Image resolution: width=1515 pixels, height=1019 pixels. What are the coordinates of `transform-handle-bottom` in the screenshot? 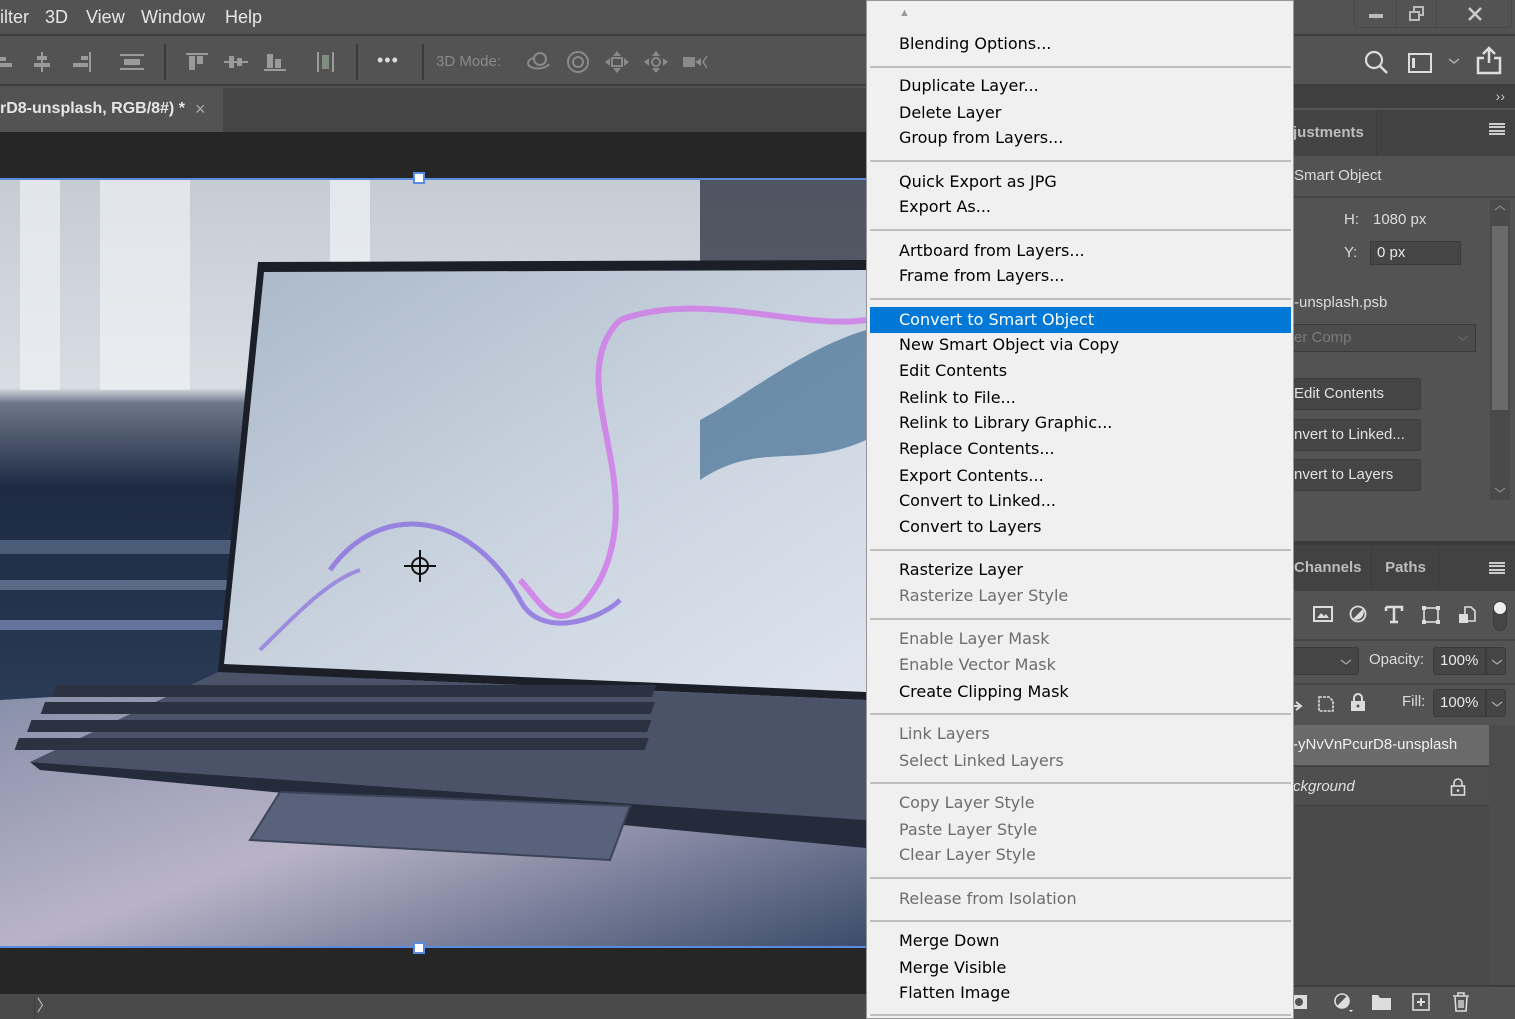 It's located at (419, 948).